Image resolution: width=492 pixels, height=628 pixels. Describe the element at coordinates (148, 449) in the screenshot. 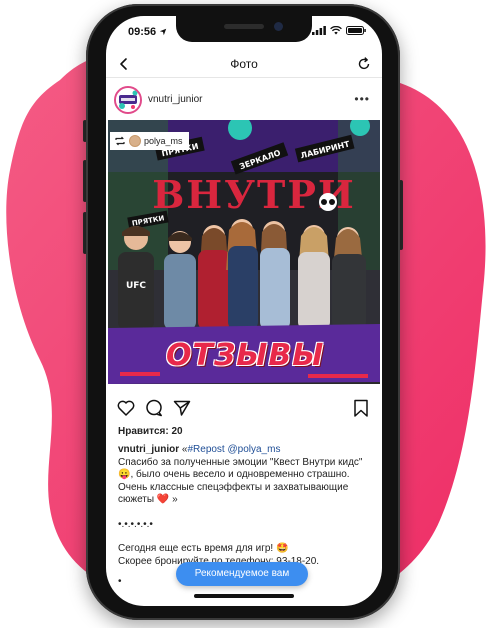

I see `caption-username: vnutri_junior` at that location.